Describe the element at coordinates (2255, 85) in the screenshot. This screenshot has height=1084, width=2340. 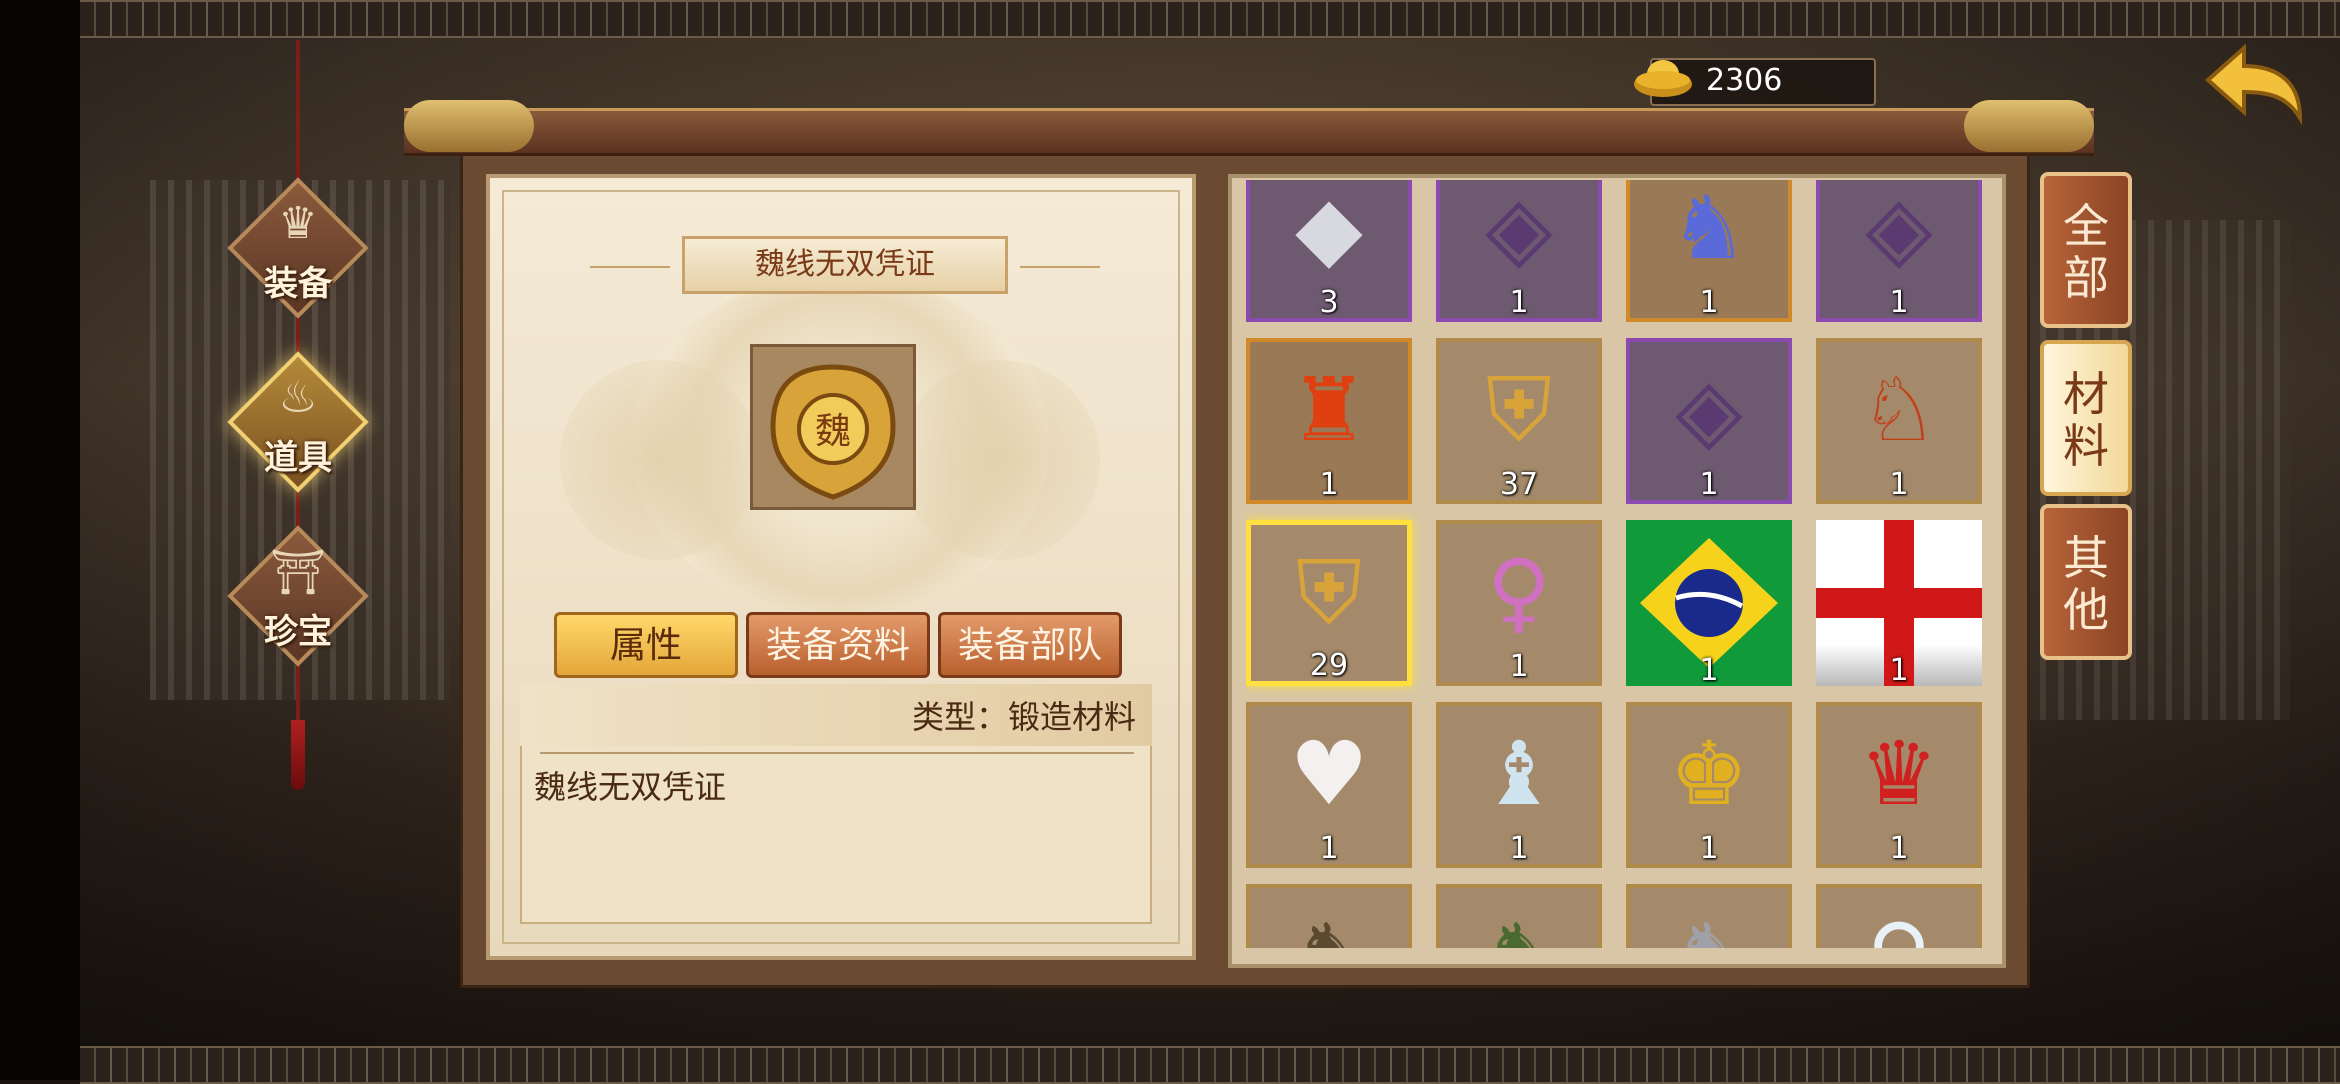
I see `back-arrow-icon` at that location.